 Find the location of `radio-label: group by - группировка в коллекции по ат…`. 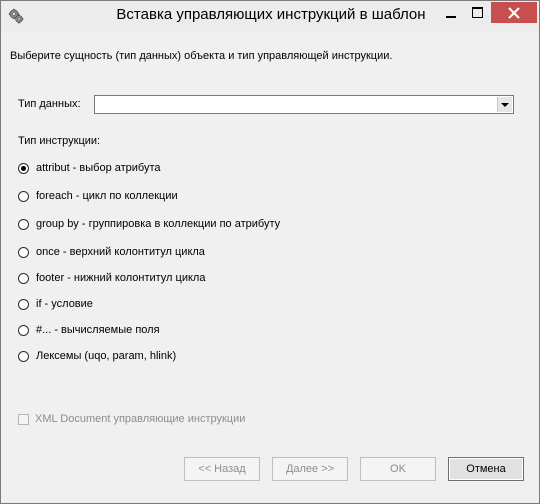

radio-label: group by - группировка в коллекции по ат… is located at coordinates (158, 224).